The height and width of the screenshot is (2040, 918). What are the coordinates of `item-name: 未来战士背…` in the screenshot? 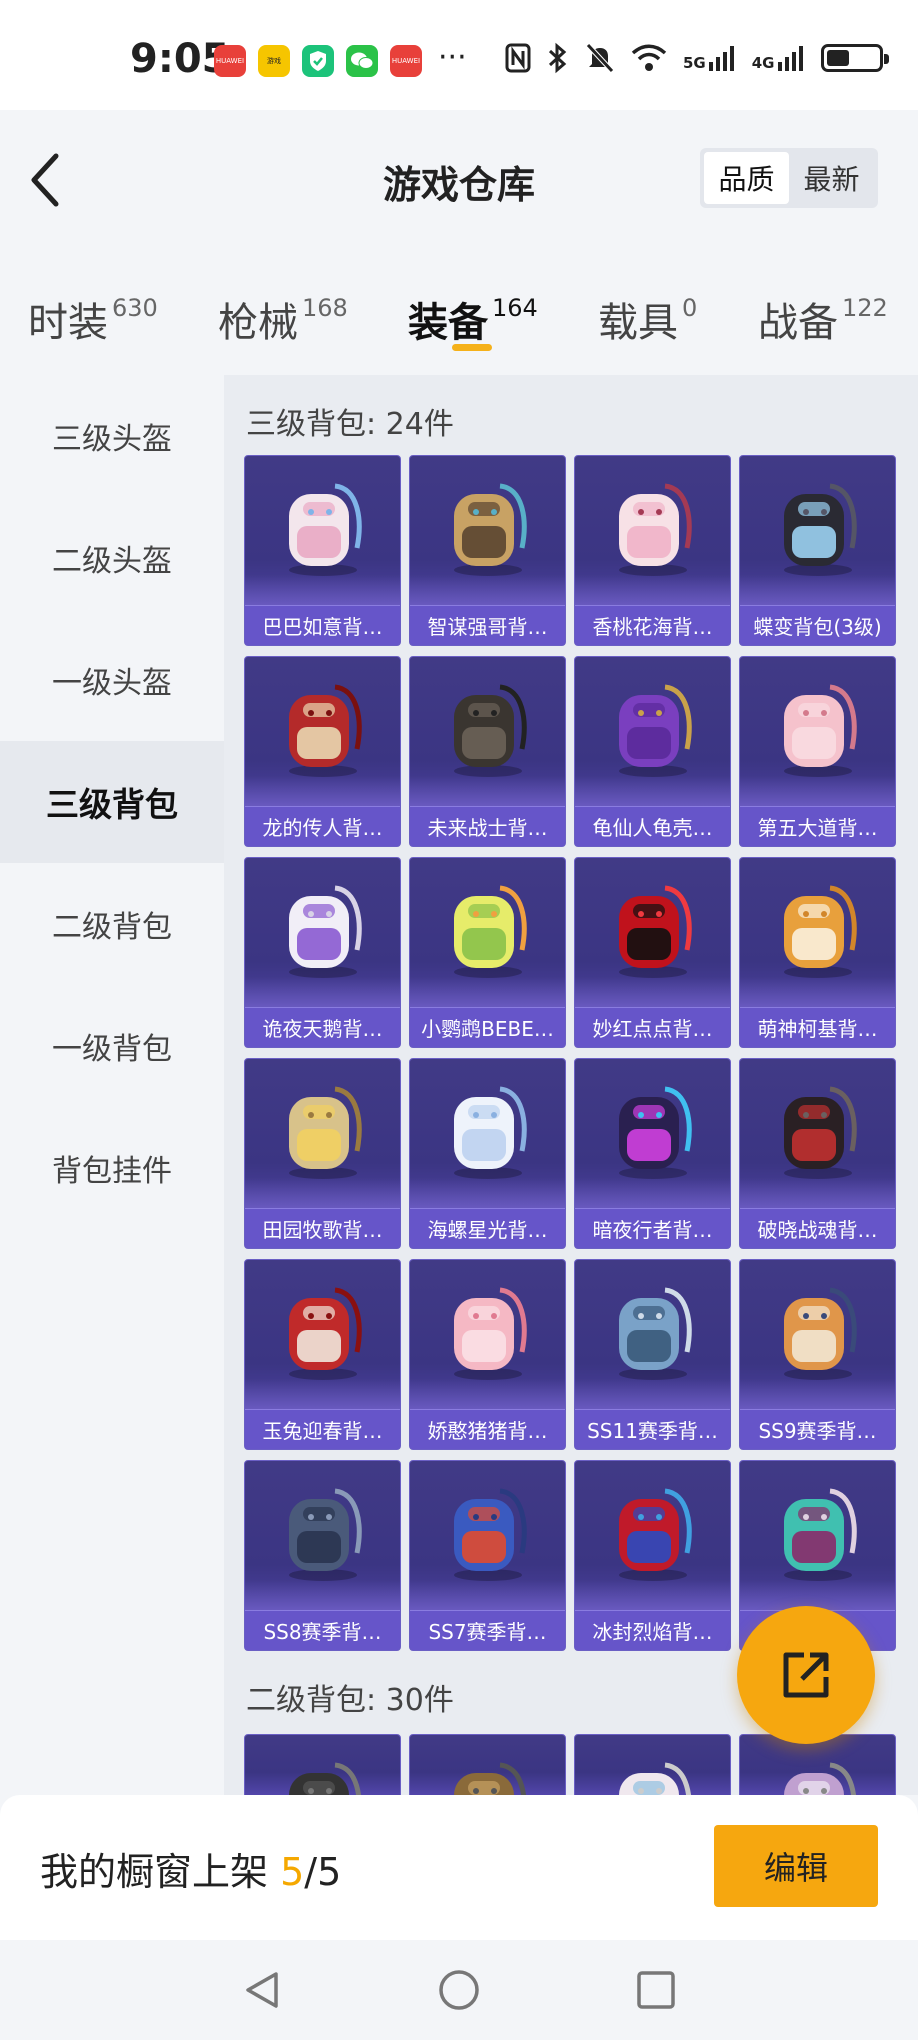 It's located at (487, 826).